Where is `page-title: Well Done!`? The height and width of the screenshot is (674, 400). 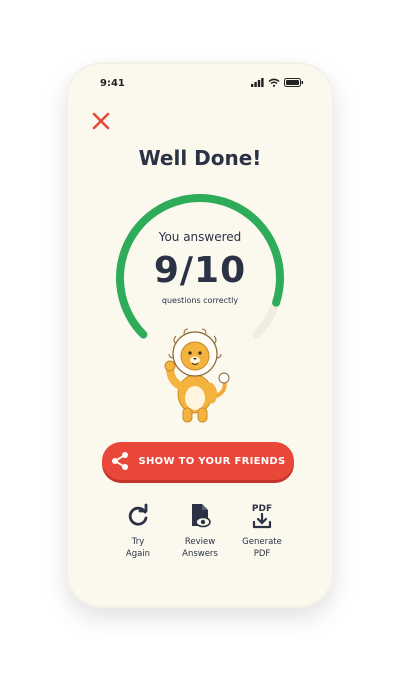
page-title: Well Done! is located at coordinates (200, 158).